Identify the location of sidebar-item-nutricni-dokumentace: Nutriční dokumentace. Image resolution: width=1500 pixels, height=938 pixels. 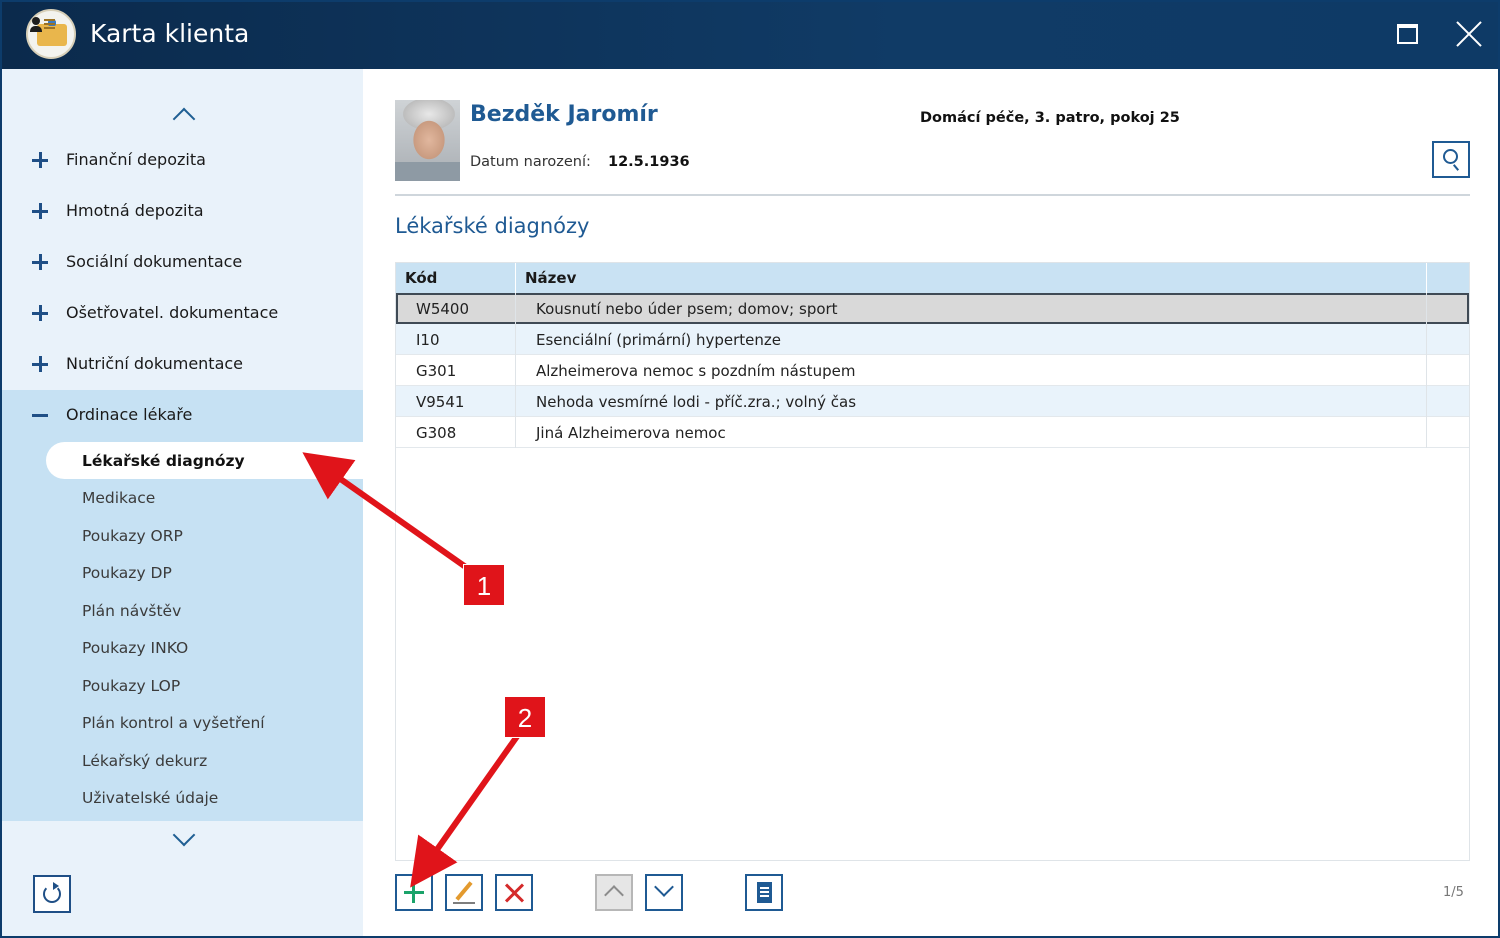
(182, 364).